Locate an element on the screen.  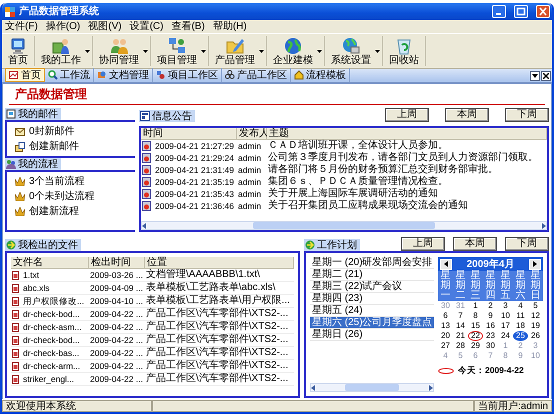
toolbar-button: 首页 is located at coordinates (18, 51).